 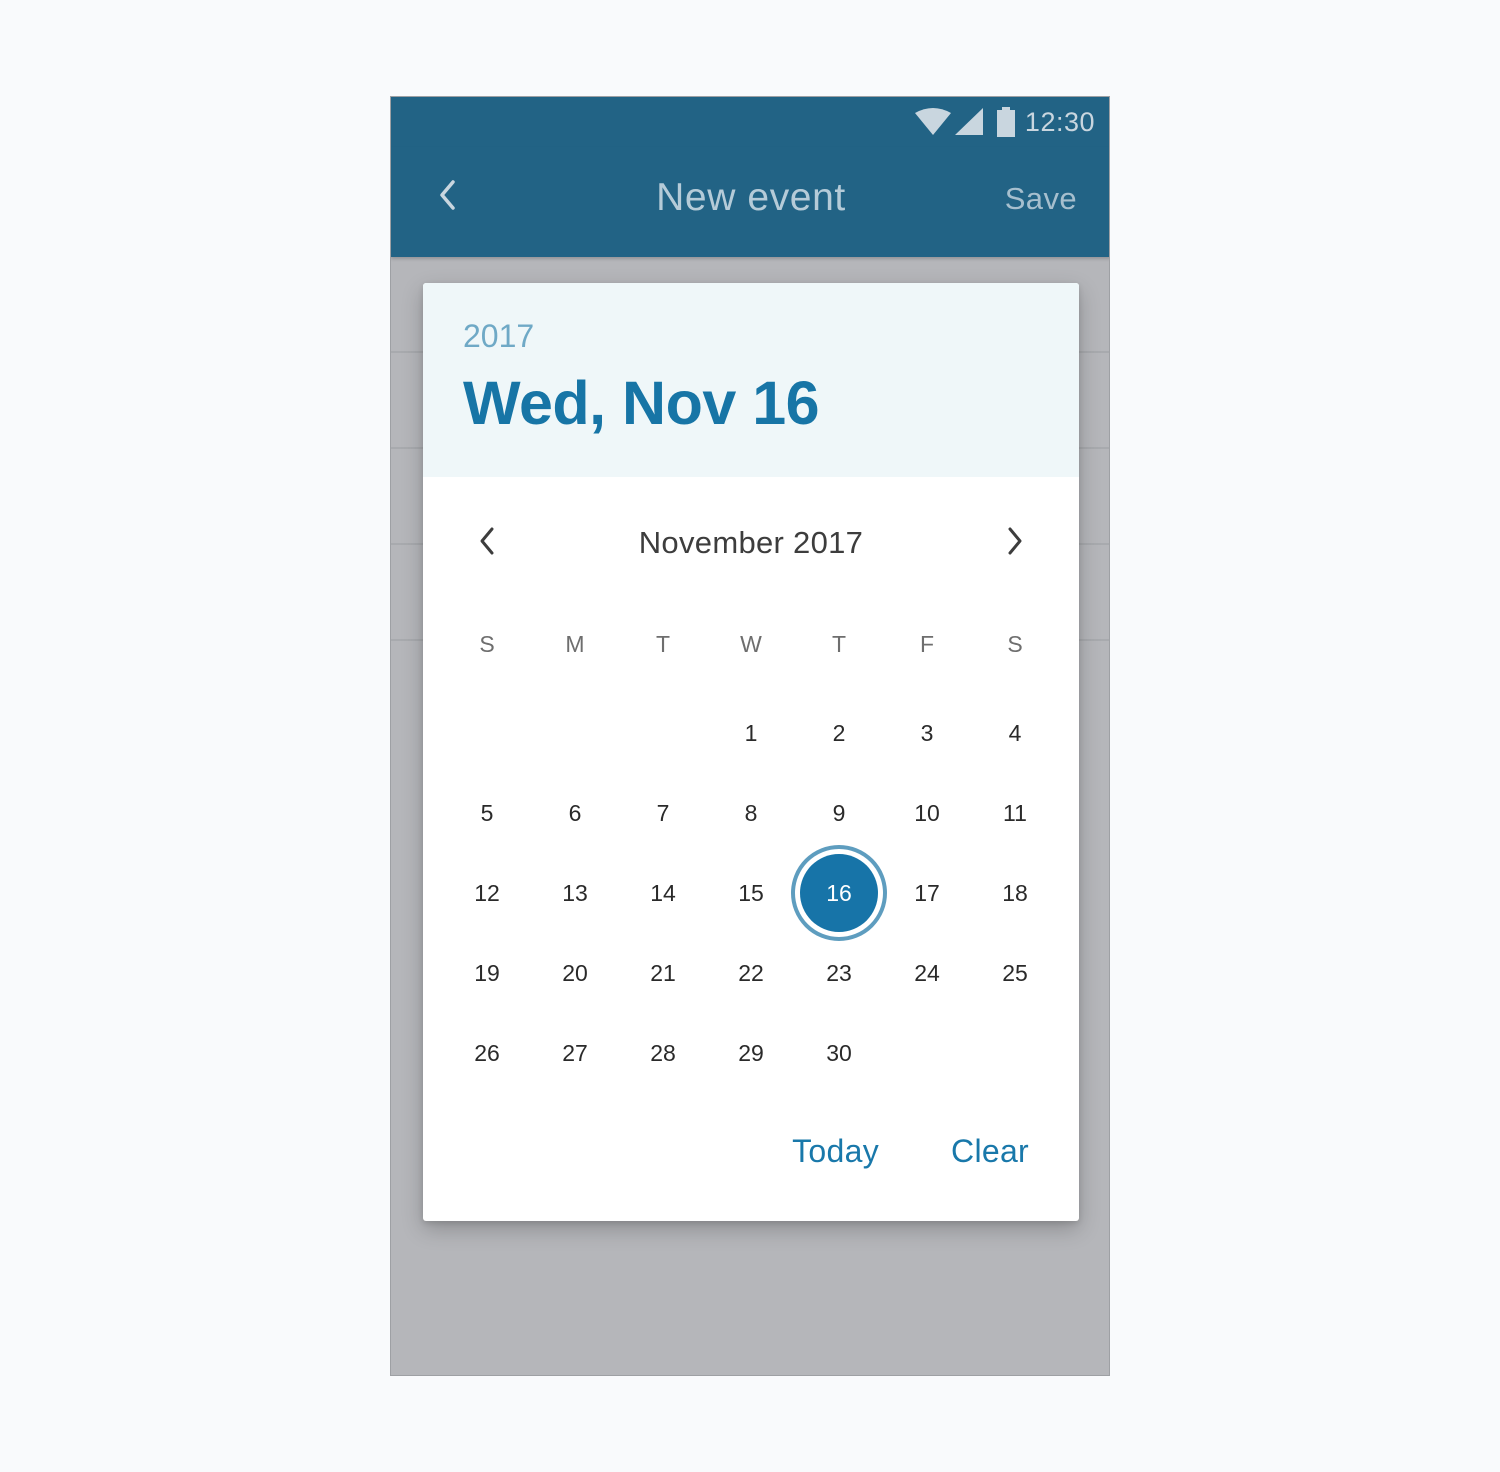 I want to click on day-number: 21, so click(x=663, y=972).